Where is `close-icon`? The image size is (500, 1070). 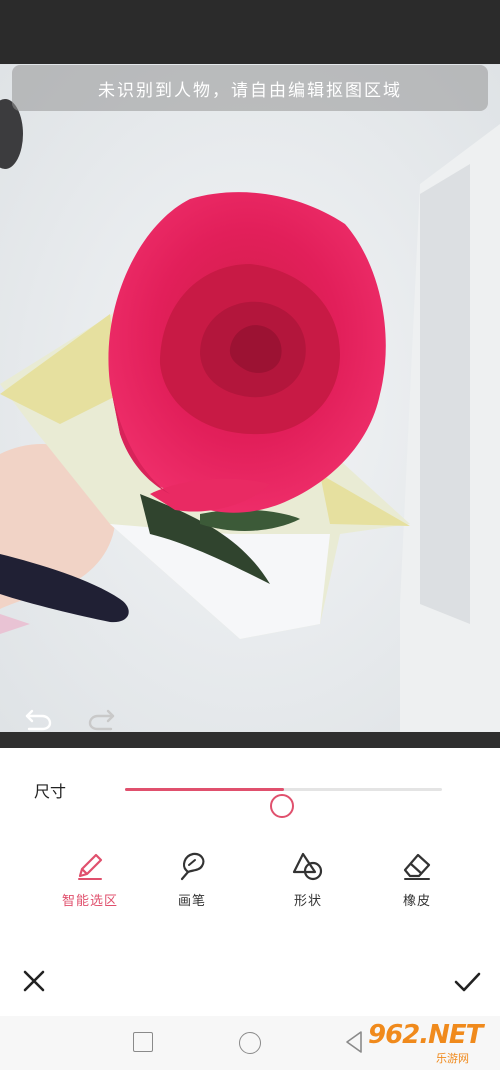 close-icon is located at coordinates (34, 981).